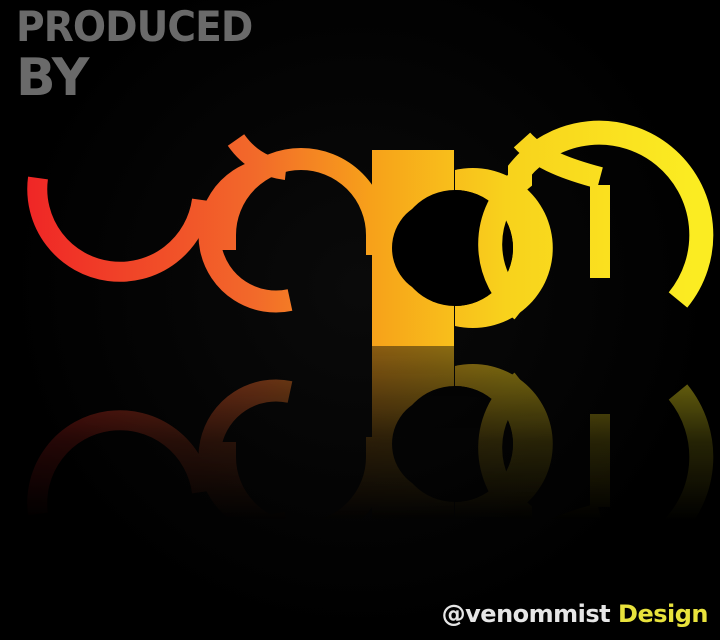 The image size is (720, 640). Describe the element at coordinates (663, 614) in the screenshot. I see `credit-tag: Design` at that location.